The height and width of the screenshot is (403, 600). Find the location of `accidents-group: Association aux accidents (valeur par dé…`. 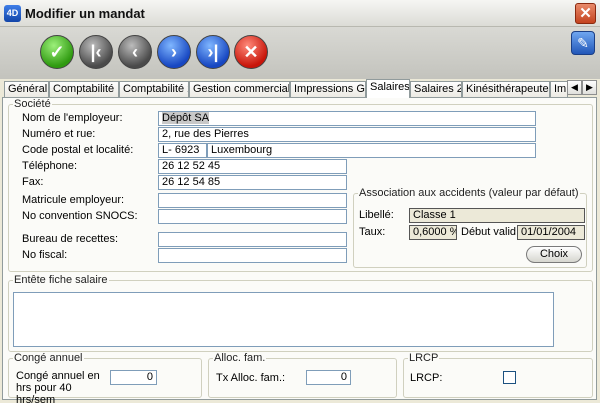

accidents-group: Association aux accidents (valeur par dé… is located at coordinates (470, 227).